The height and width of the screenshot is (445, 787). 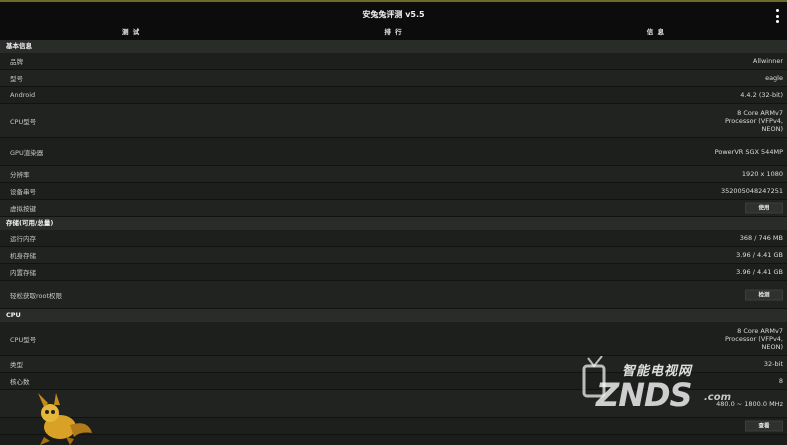 I want to click on app-title: 安兔兔评测 v5.5, so click(x=393, y=14).